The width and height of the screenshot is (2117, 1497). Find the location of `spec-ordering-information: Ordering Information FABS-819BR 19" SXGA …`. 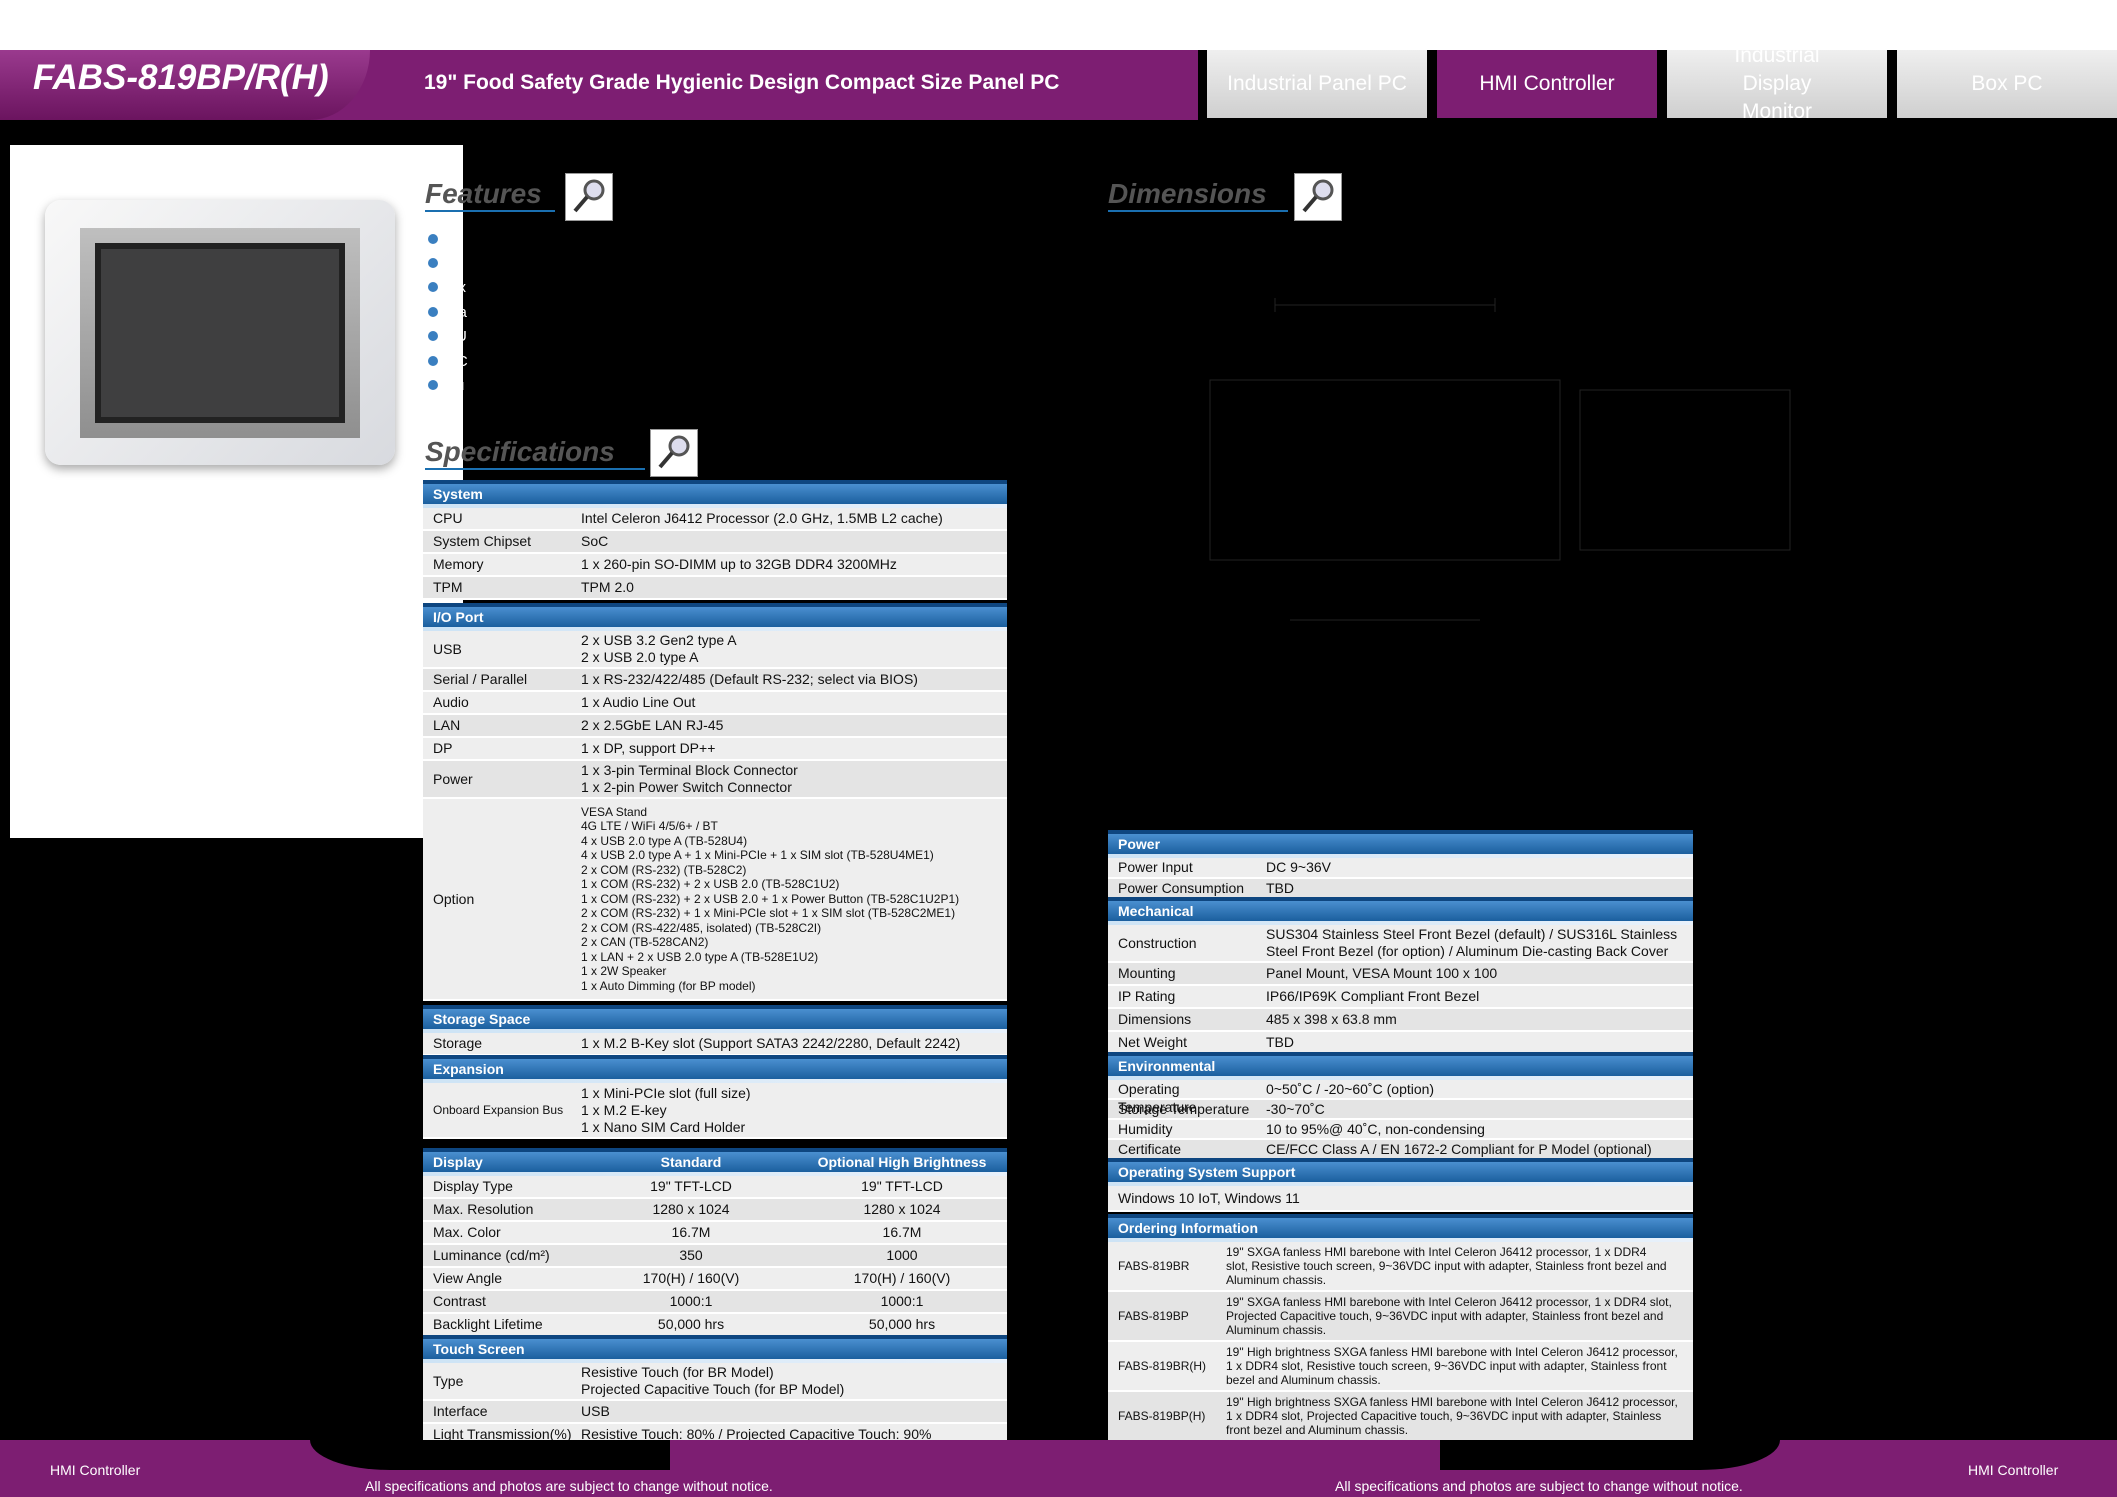

spec-ordering-information: Ordering Information FABS-819BR 19" SXGA … is located at coordinates (1400, 1328).